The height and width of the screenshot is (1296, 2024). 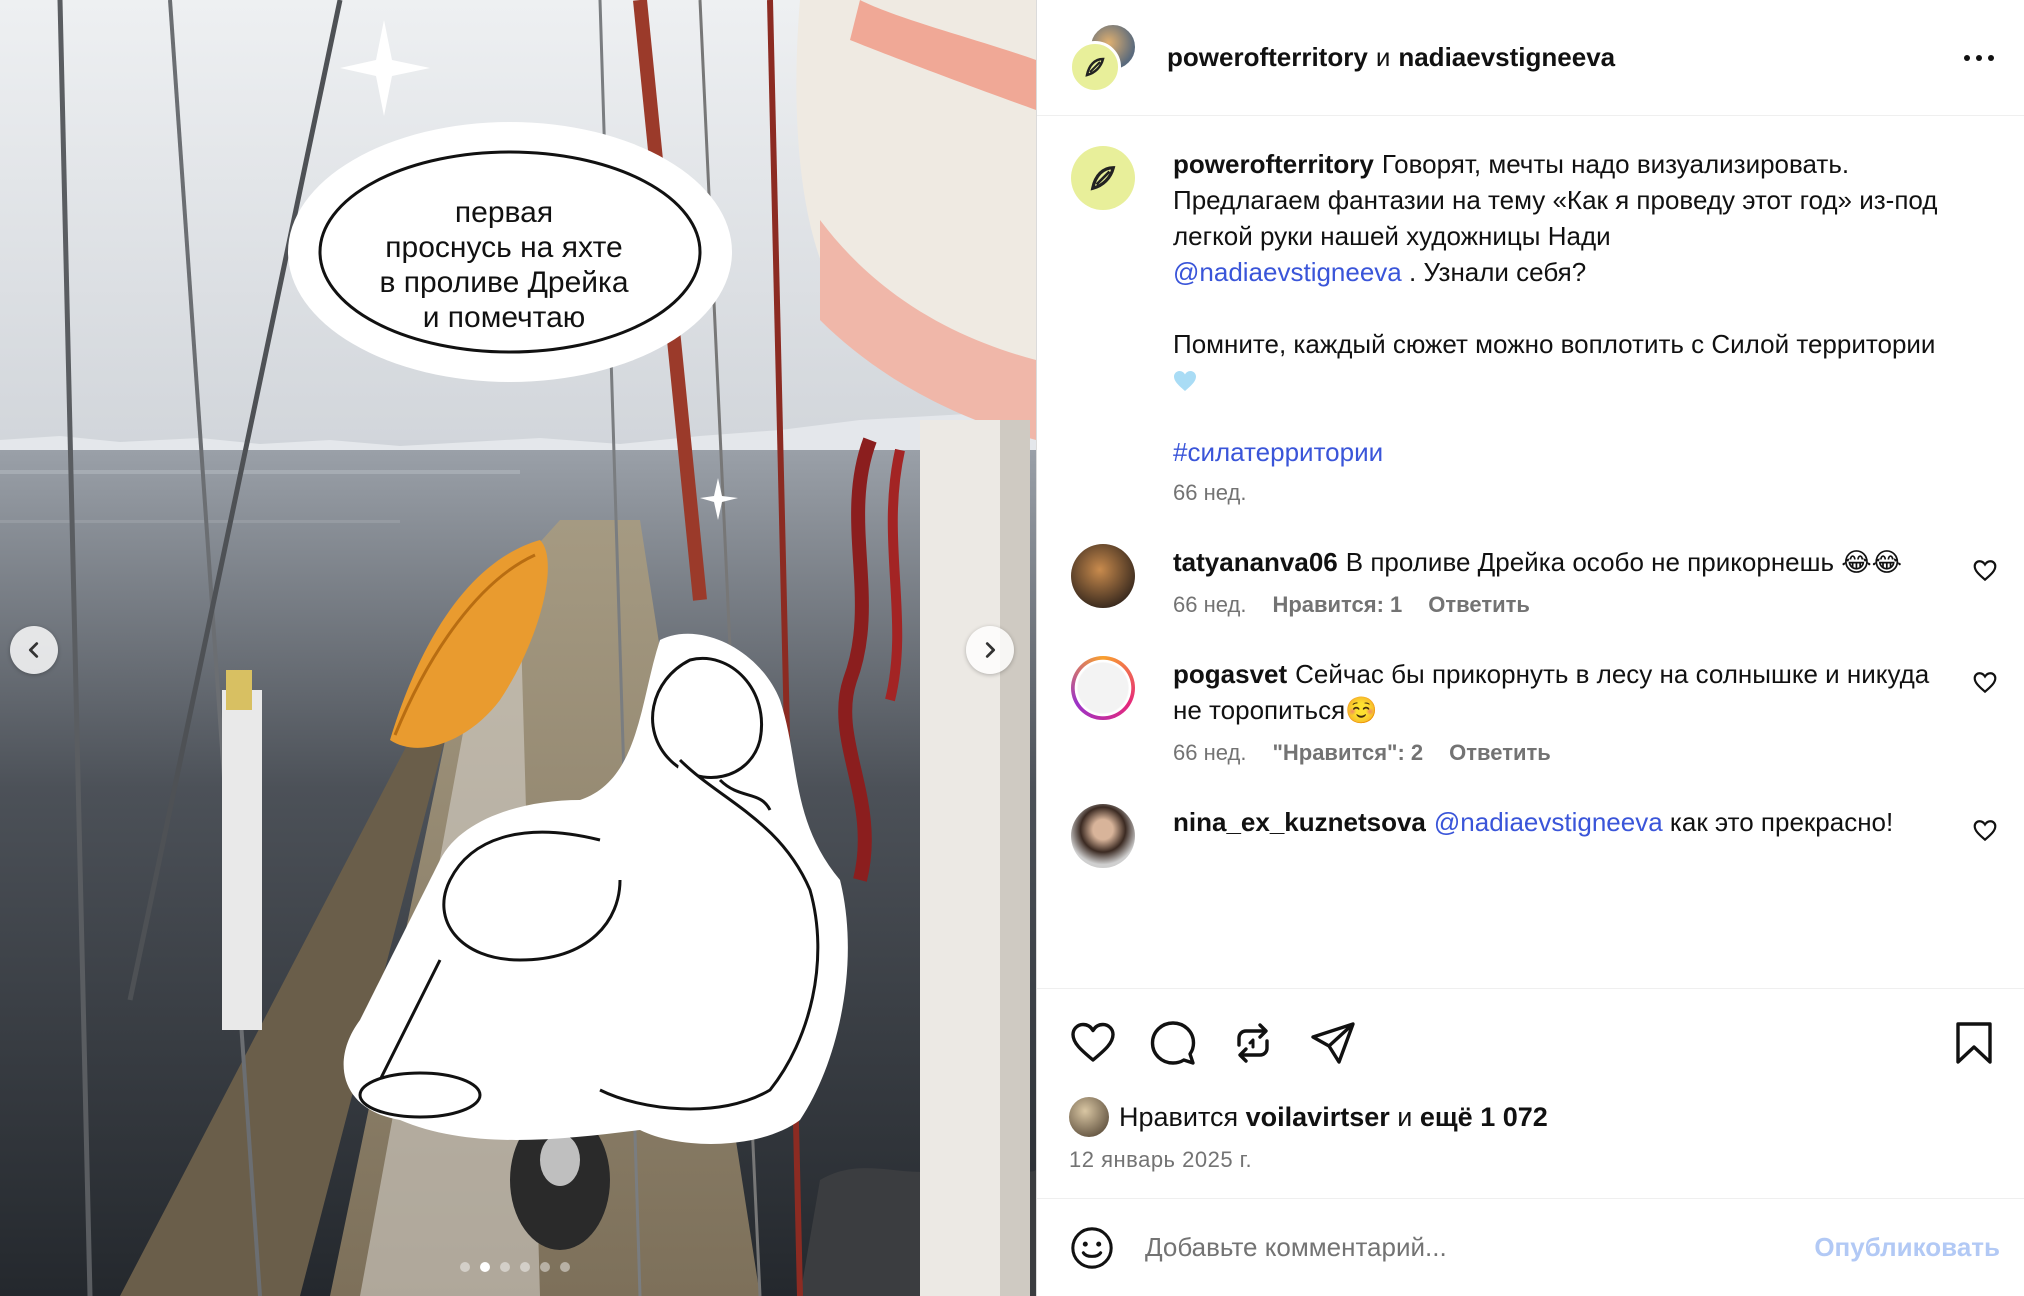 What do you see at coordinates (1405, 1116) in the screenshot?
I see `likes-joiner: и` at bounding box center [1405, 1116].